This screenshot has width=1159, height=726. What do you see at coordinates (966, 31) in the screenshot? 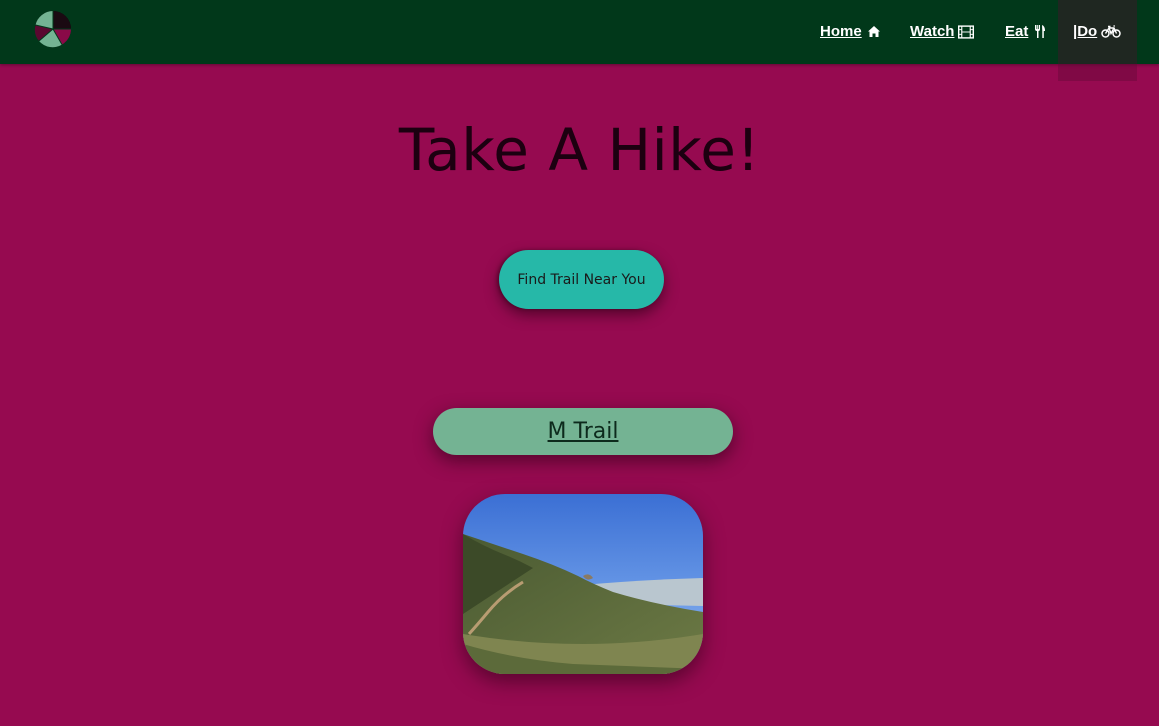
I see `film-icon` at bounding box center [966, 31].